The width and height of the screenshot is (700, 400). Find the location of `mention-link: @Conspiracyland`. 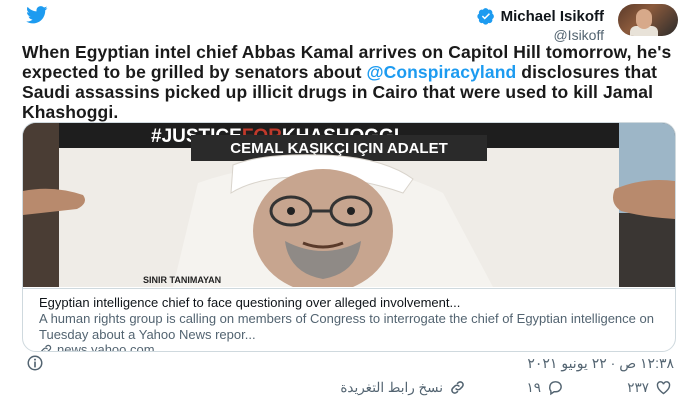

mention-link: @Conspiracyland is located at coordinates (441, 72).